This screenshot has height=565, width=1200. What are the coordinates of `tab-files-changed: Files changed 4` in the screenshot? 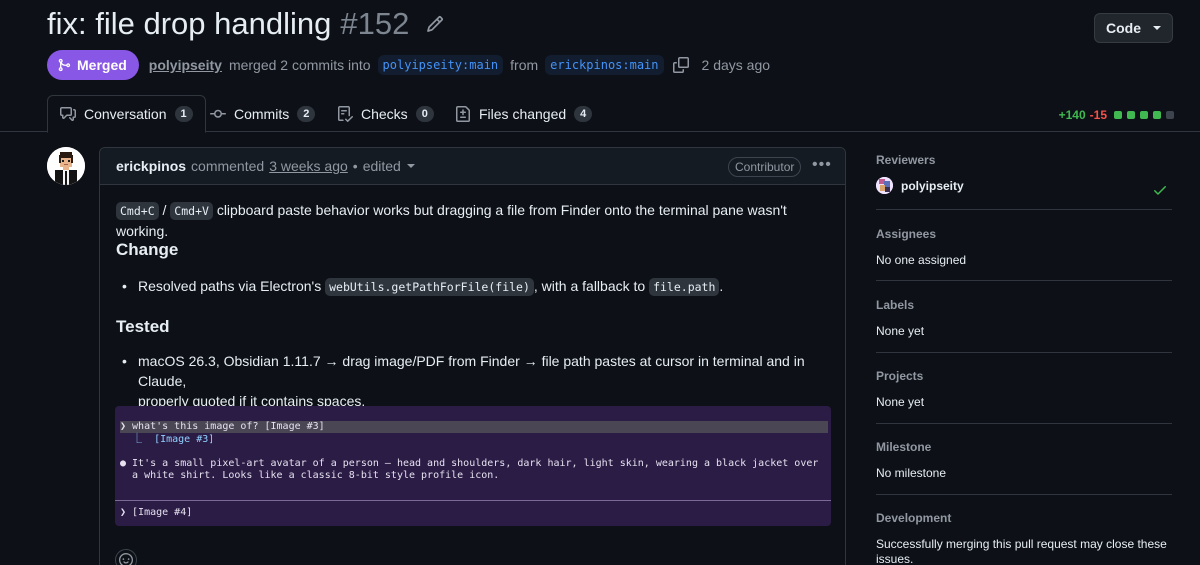 It's located at (523, 113).